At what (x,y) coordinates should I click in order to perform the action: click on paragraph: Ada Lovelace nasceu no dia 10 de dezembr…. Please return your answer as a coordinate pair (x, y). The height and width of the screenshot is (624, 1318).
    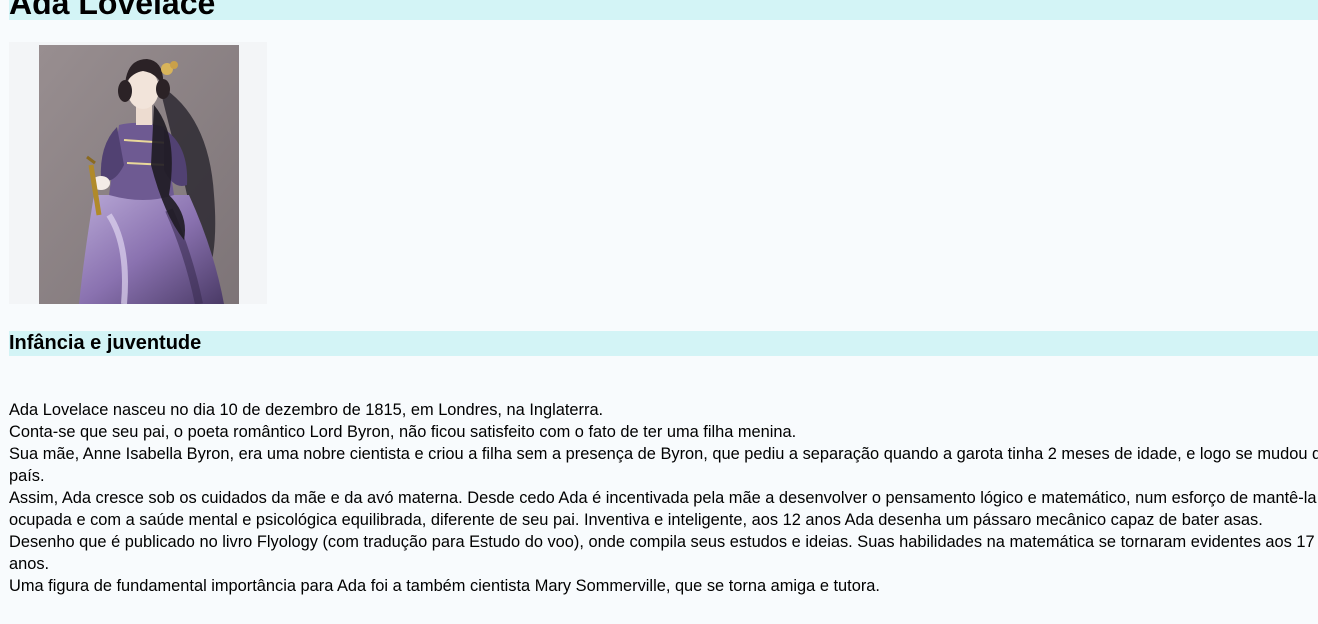
    Looking at the image, I should click on (306, 410).